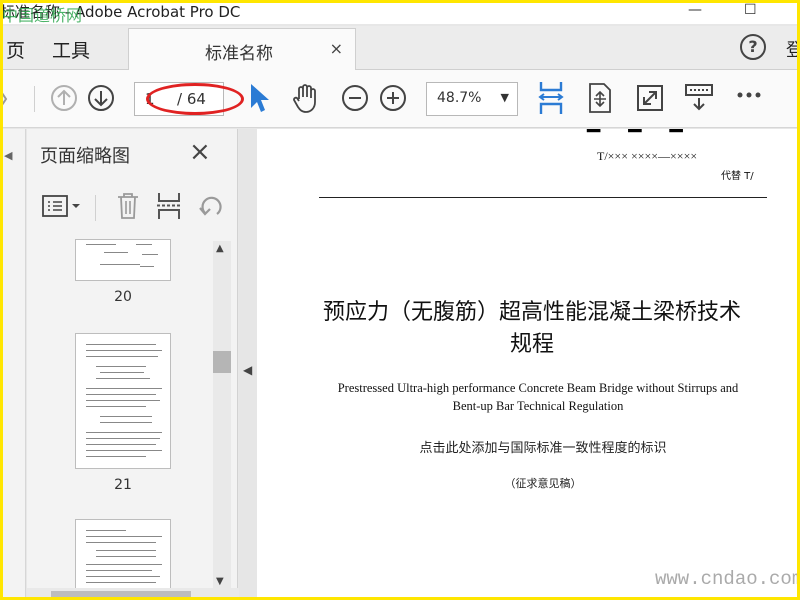 The width and height of the screenshot is (800, 600). I want to click on tab-close-icon: ×, so click(336, 48).